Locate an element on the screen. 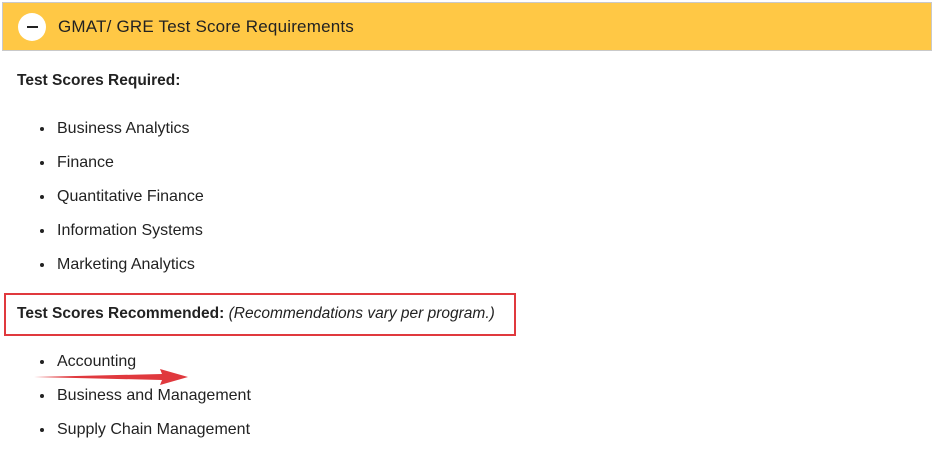 The width and height of the screenshot is (935, 454). list-item: Marketing Analytics is located at coordinates (102, 265).